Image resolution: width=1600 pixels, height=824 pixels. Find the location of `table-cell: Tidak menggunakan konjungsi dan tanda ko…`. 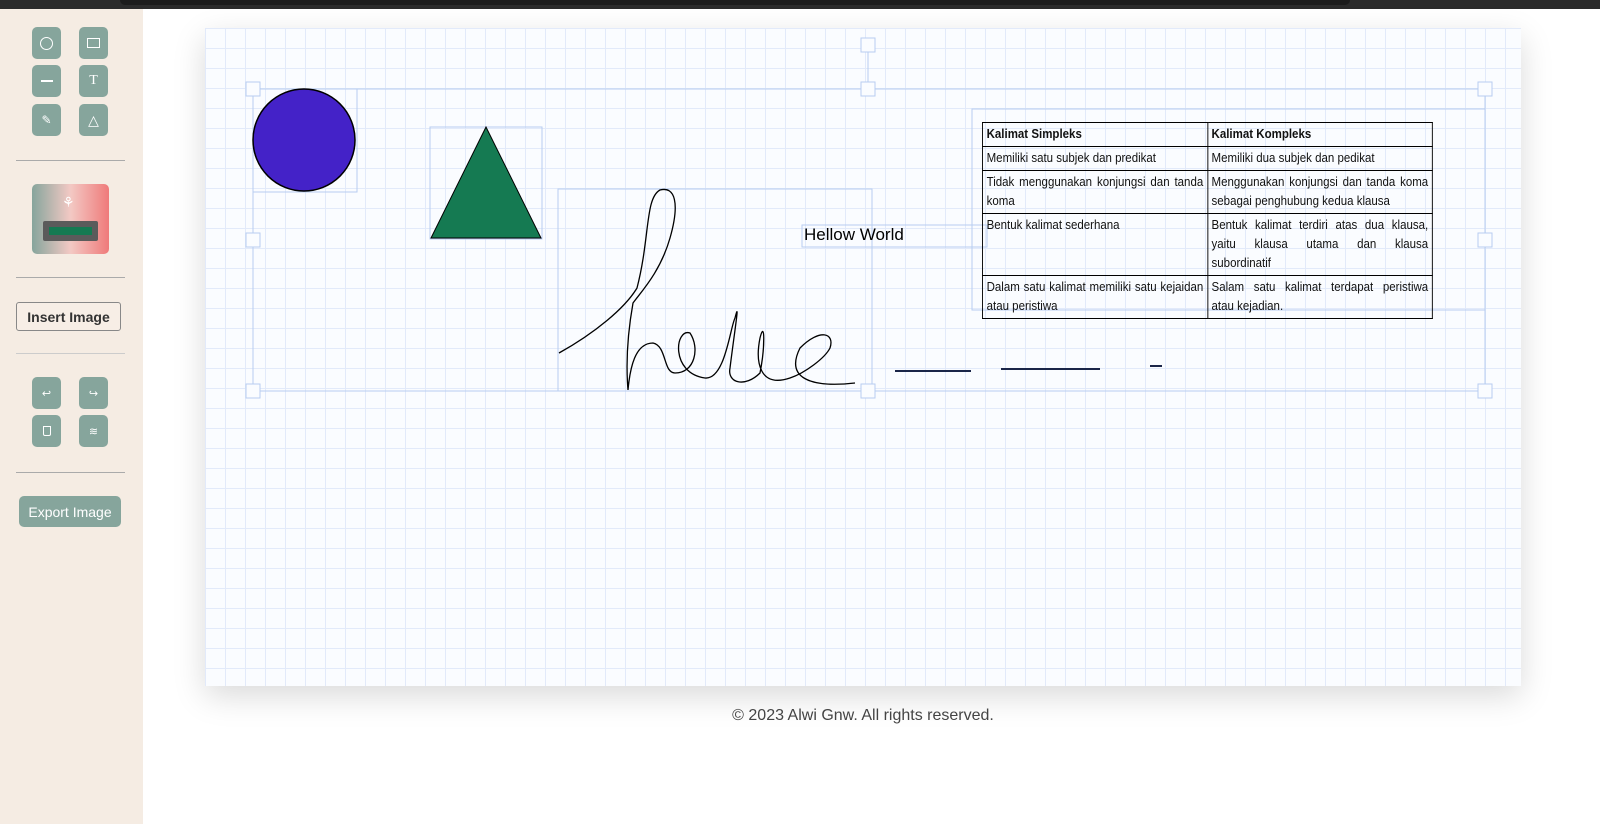

table-cell: Tidak menggunakan konjungsi dan tanda ko… is located at coordinates (1095, 192).